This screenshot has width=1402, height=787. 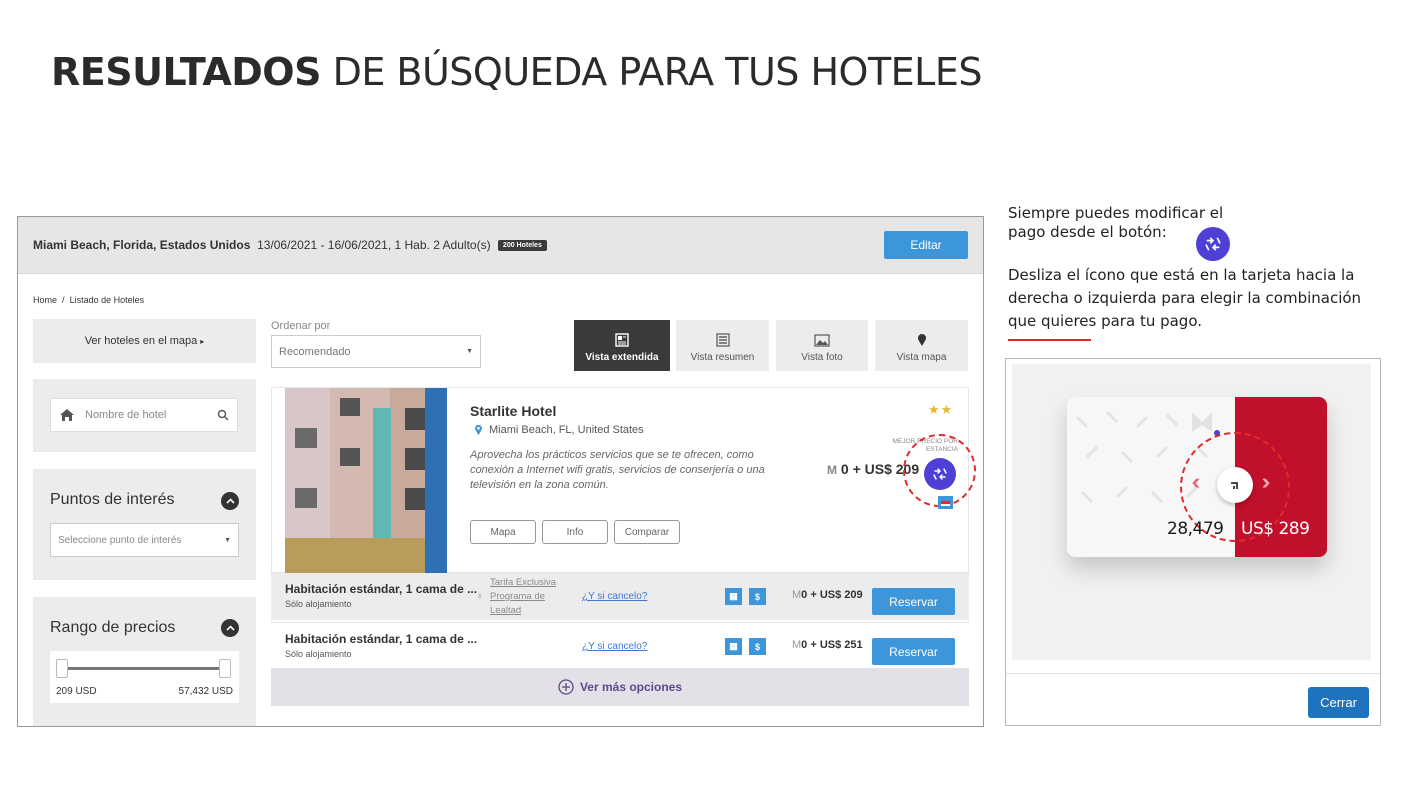 I want to click on page-title-light: DE BÚSQUEDA PARA TUS HOTELES, so click(x=657, y=72).